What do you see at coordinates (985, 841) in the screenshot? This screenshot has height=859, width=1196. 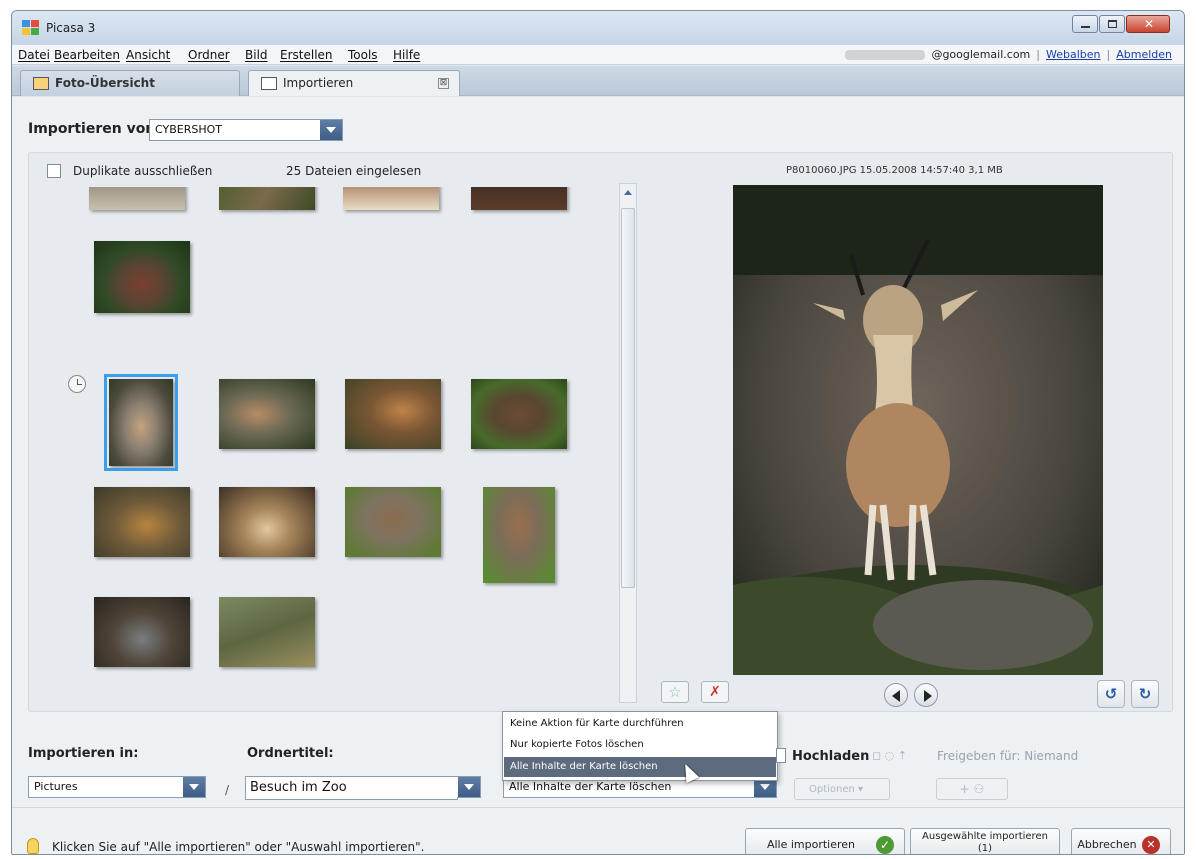 I see `import-selected-button: Ausgewählte importieren (1)` at bounding box center [985, 841].